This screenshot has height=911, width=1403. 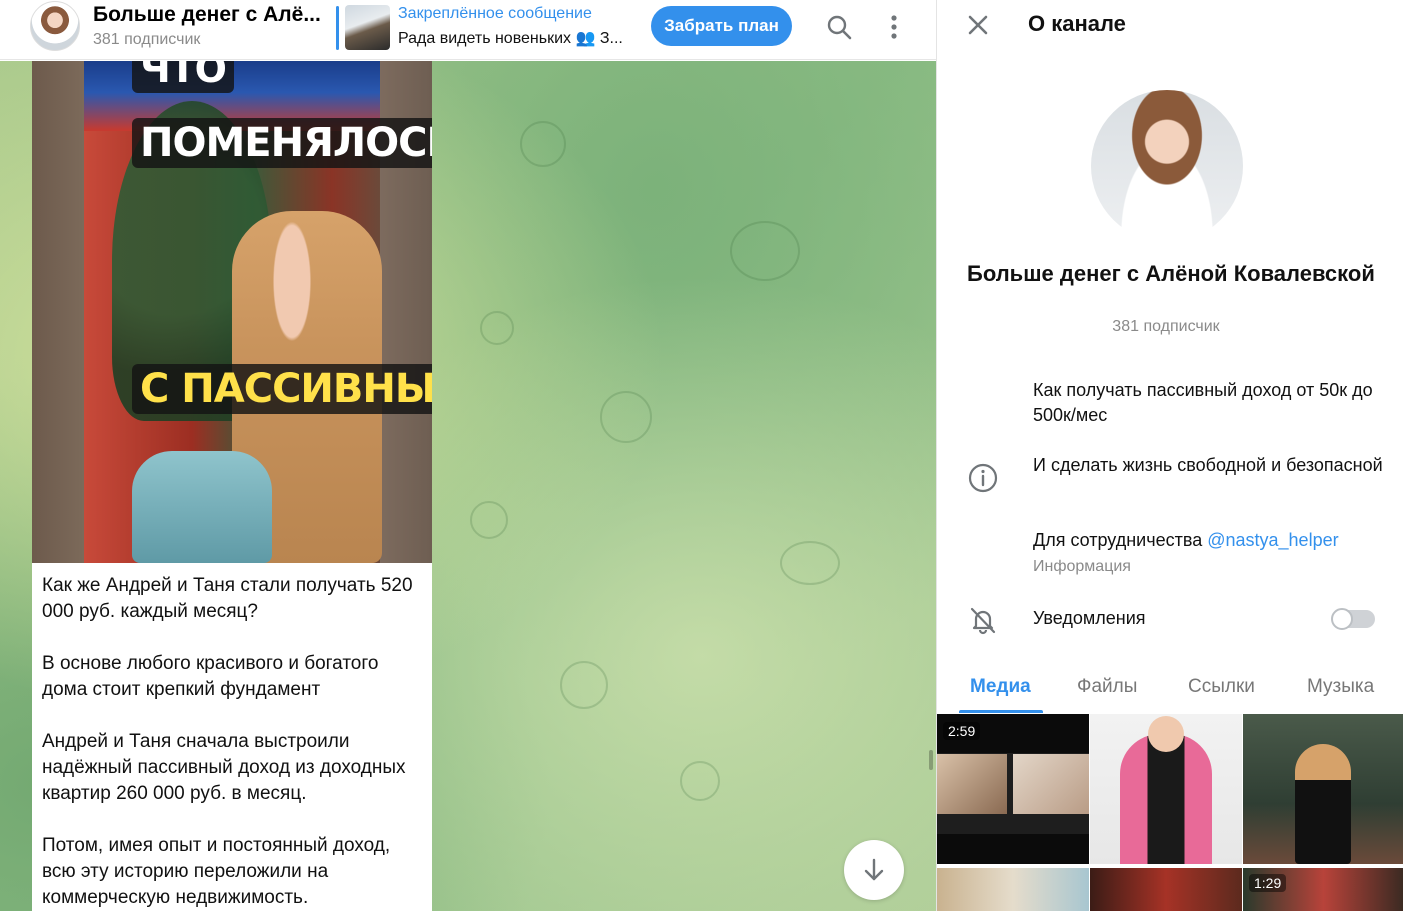 I want to click on chat-scrollbar, so click(x=931, y=760).